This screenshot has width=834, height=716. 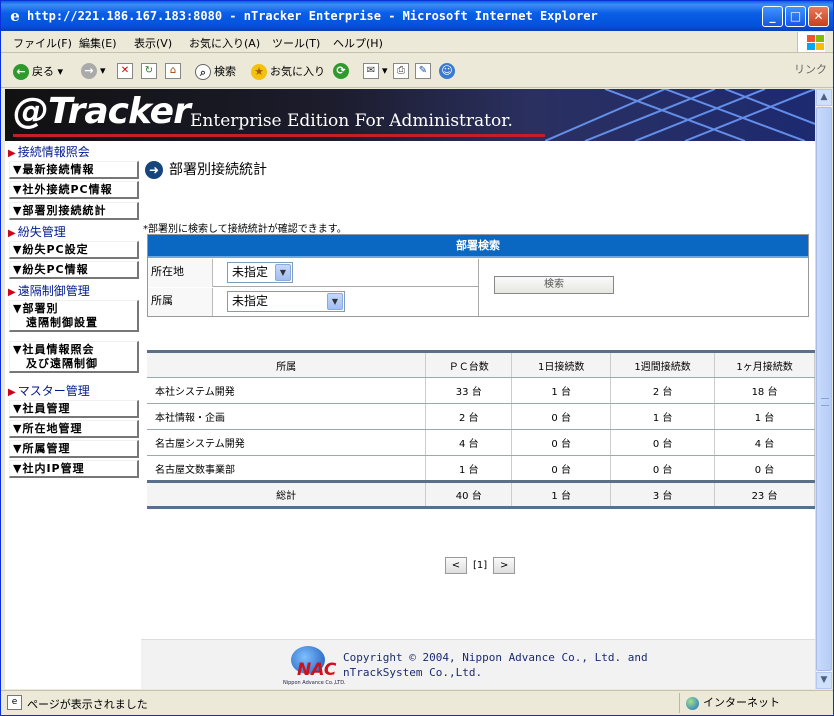 I want to click on refresh-button: ↻, so click(x=150, y=71).